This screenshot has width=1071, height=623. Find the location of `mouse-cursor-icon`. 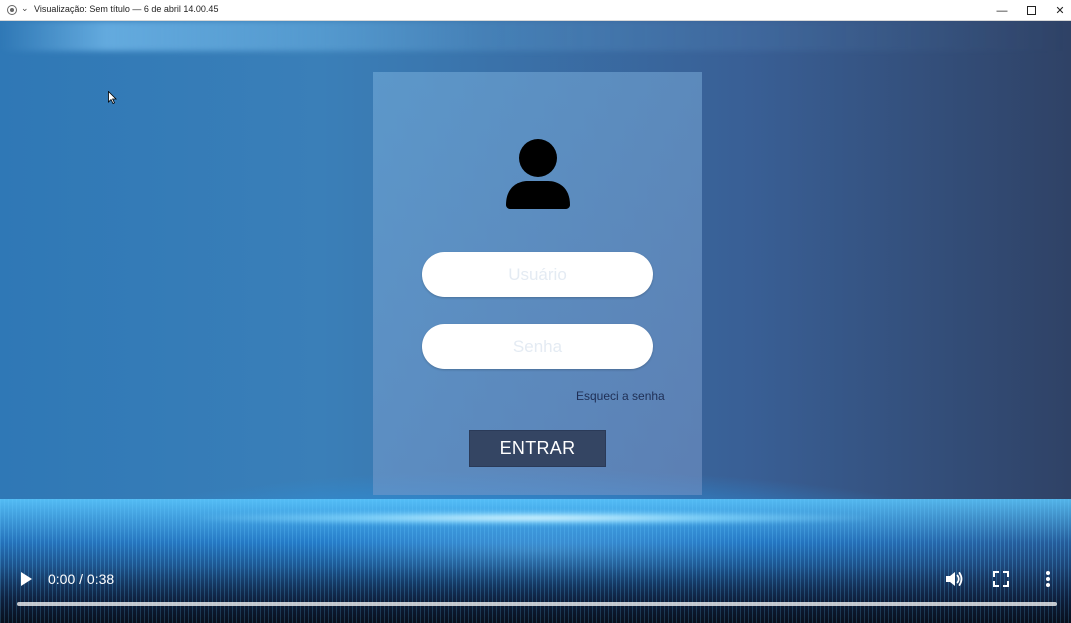

mouse-cursor-icon is located at coordinates (112, 97).